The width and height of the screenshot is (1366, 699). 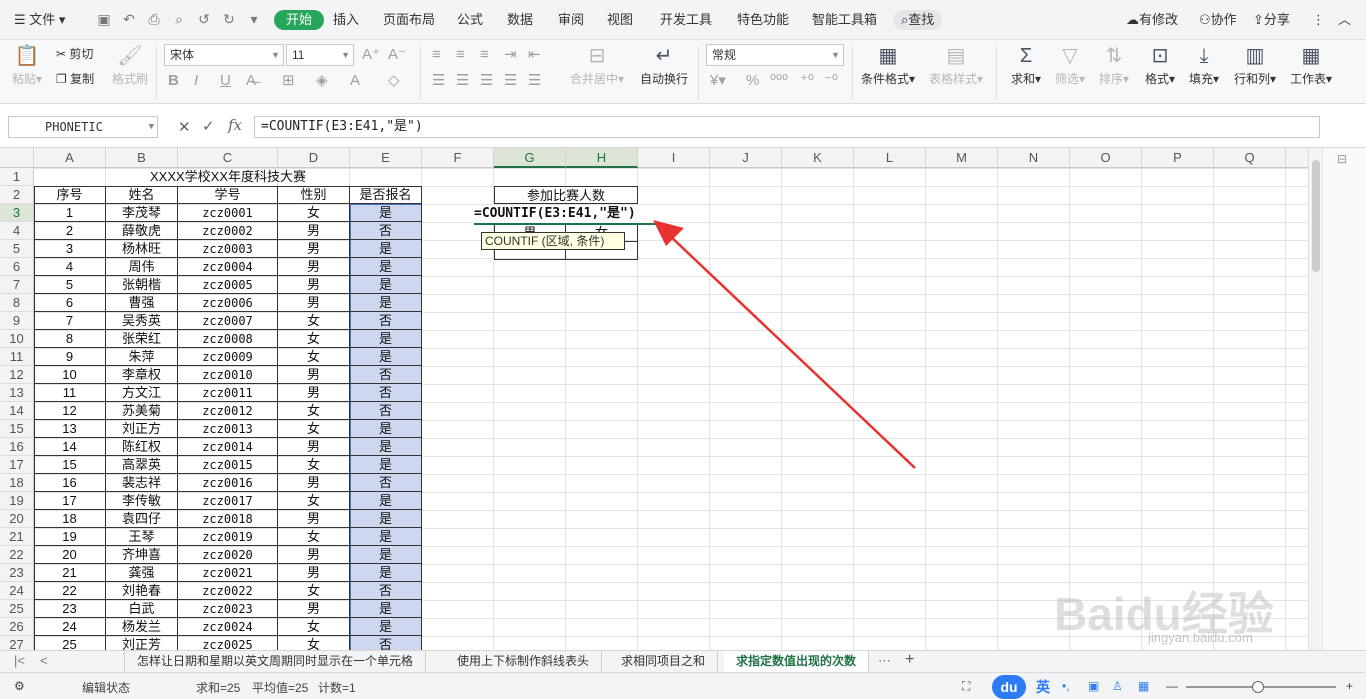 I want to click on row-header: 4, so click(x=17, y=231).